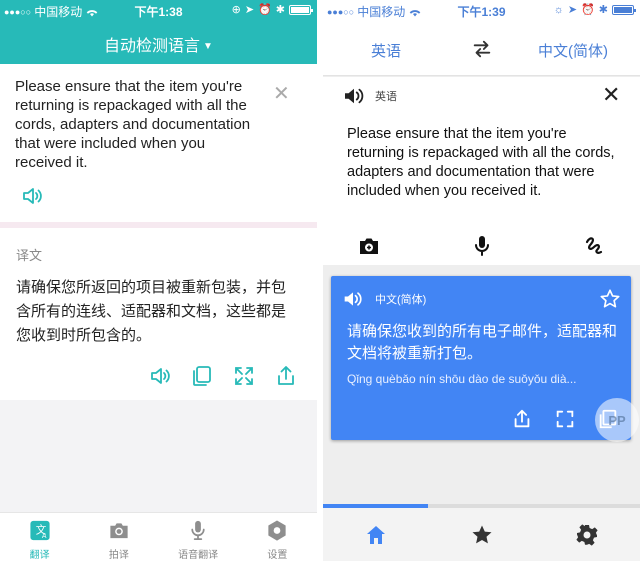 The height and width of the screenshot is (561, 640). What do you see at coordinates (401, 300) in the screenshot?
I see `target-language-label: 中文(简体)` at bounding box center [401, 300].